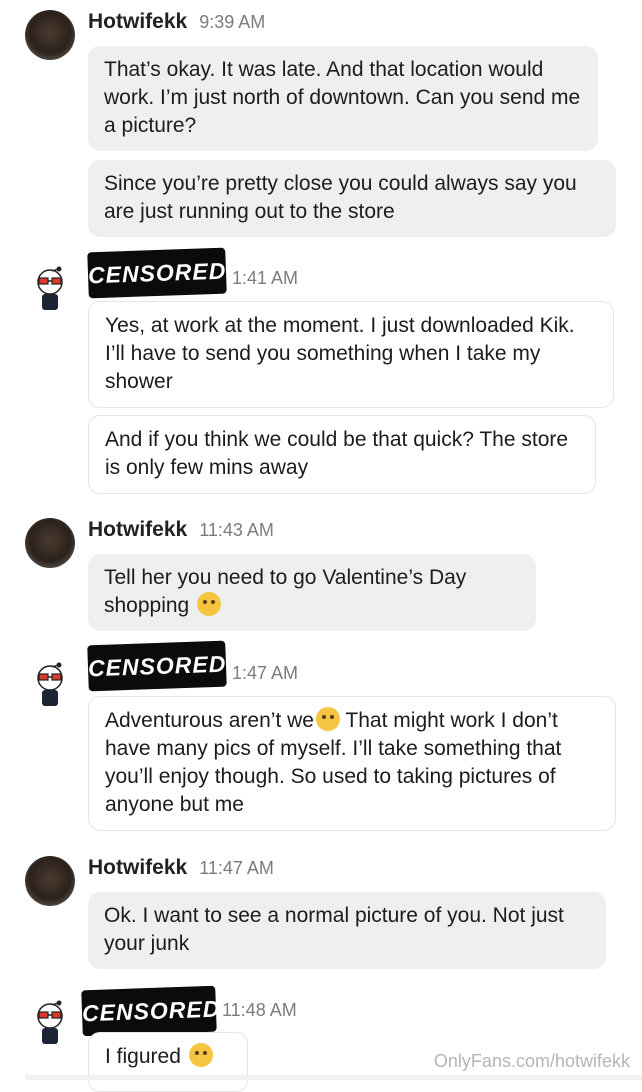  I want to click on message-header: Hotwifekk 11:47 AM, so click(181, 871).